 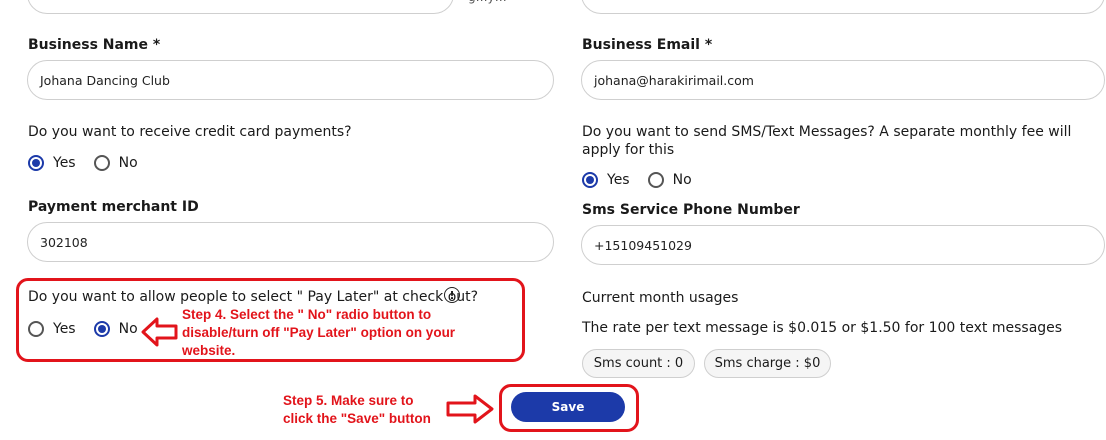 I want to click on sms-count-chip: Sms count : 0, so click(x=638, y=363).